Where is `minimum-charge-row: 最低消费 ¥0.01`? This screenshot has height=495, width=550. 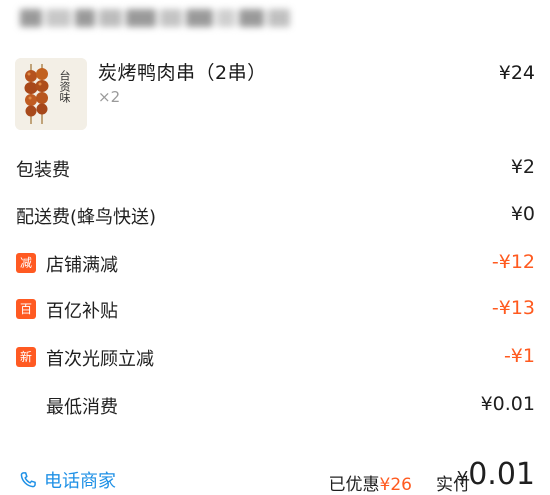 minimum-charge-row: 最低消费 ¥0.01 is located at coordinates (275, 406).